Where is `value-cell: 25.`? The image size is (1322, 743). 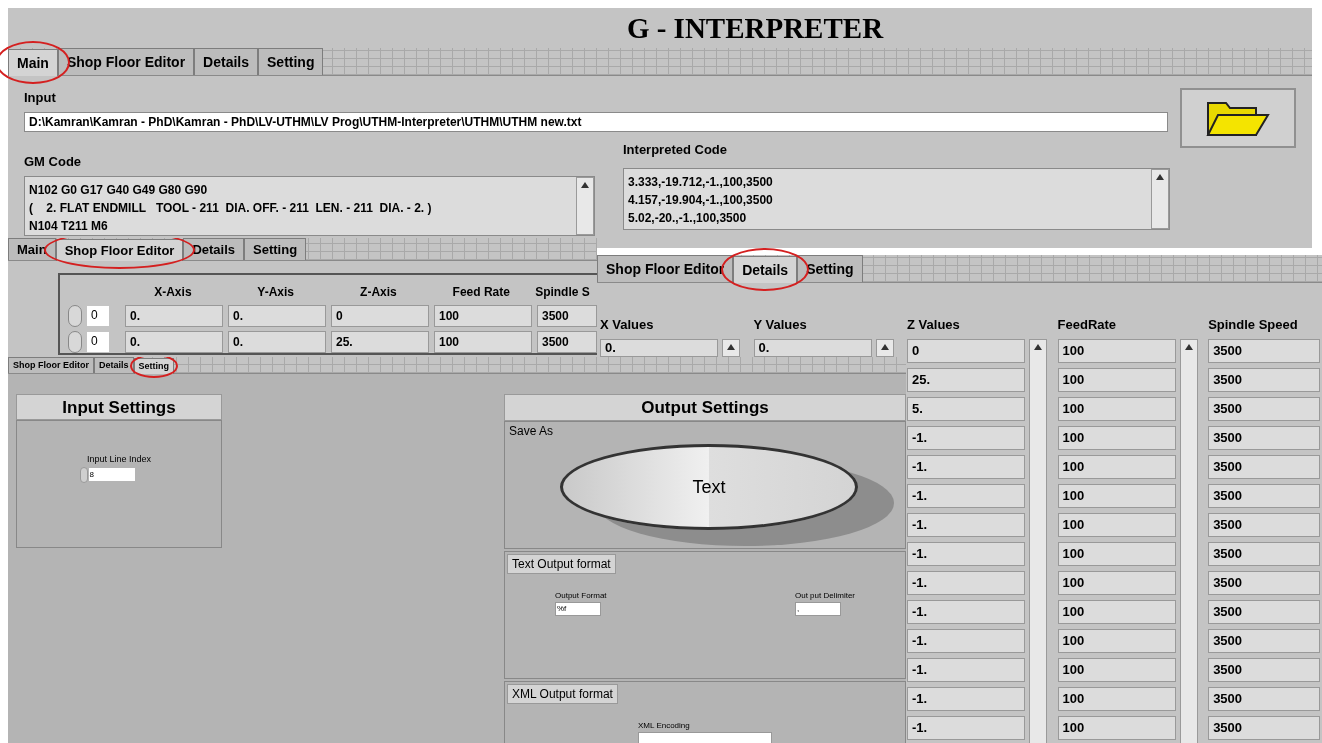 value-cell: 25. is located at coordinates (966, 380).